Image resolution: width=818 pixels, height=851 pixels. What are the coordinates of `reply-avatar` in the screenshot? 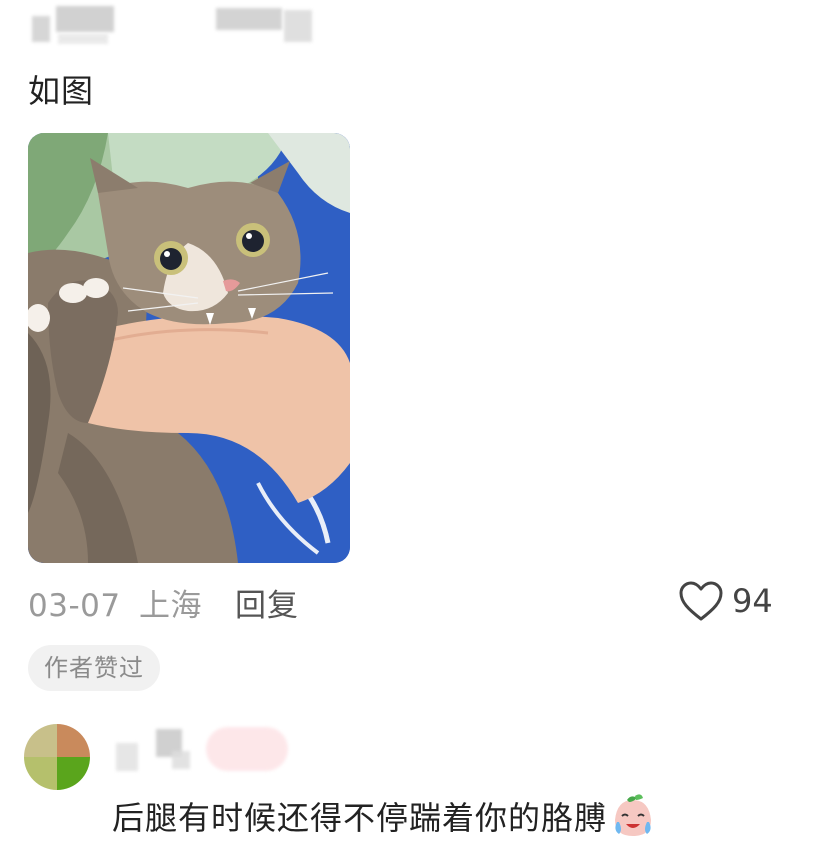 It's located at (57, 757).